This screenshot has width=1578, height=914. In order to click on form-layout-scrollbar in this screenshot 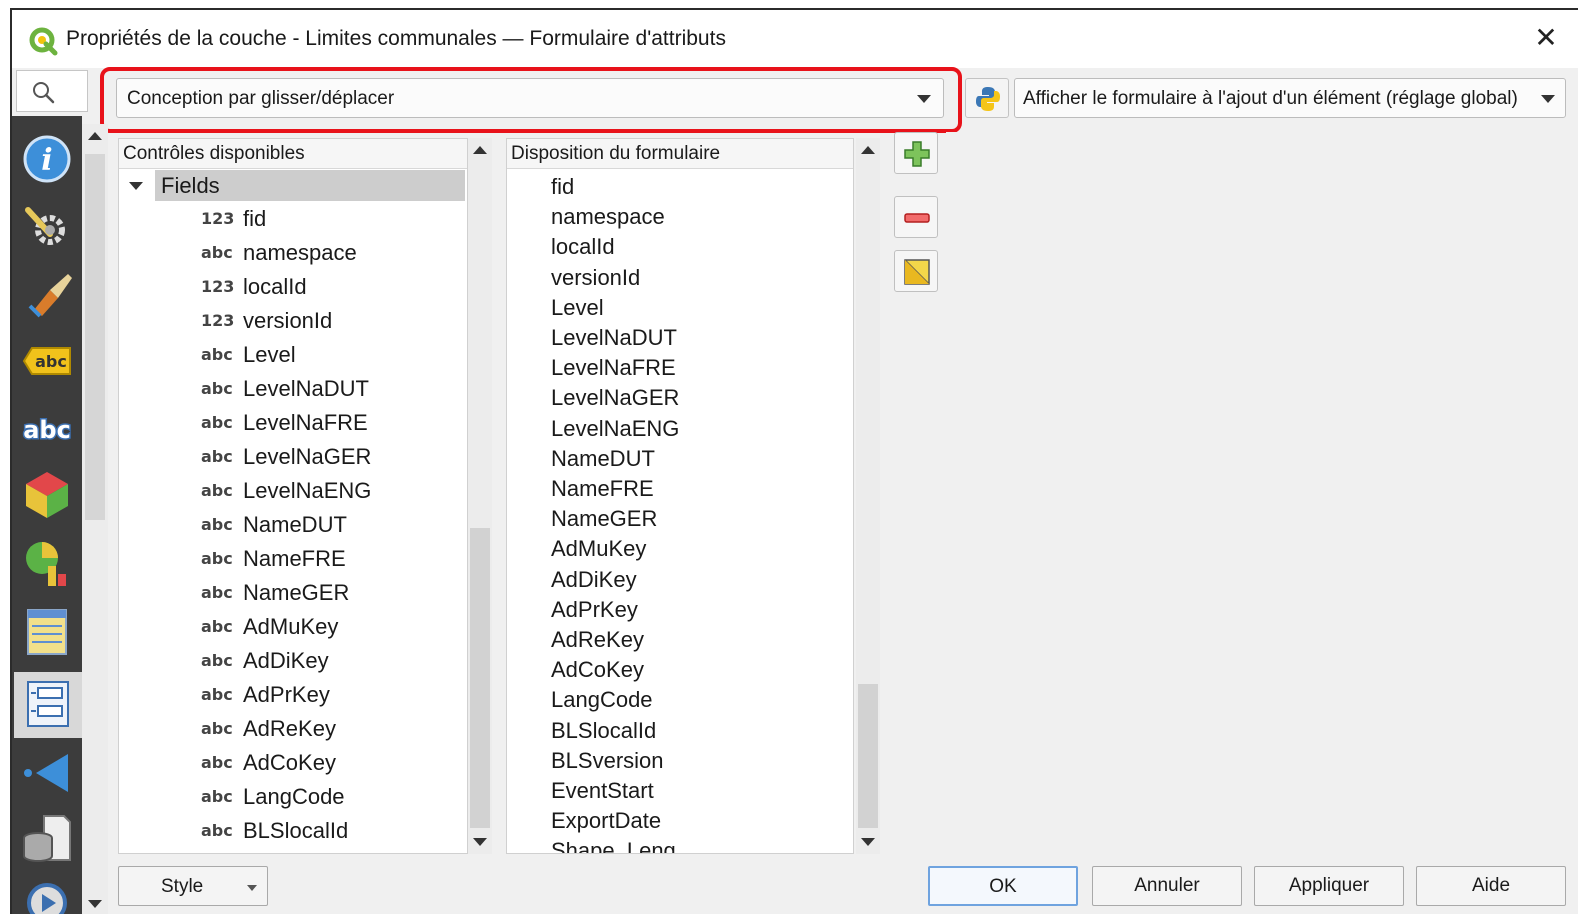, I will do `click(868, 496)`.